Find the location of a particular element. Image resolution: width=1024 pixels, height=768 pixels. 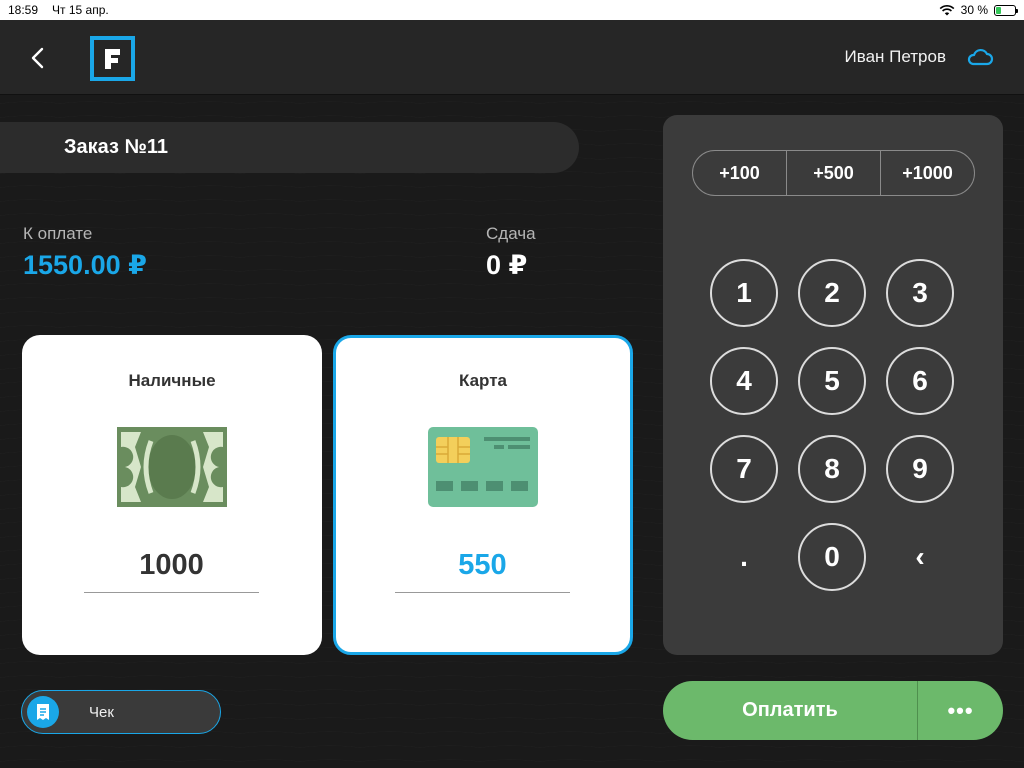

order-title-bar: Заказ №11 is located at coordinates (289, 147).